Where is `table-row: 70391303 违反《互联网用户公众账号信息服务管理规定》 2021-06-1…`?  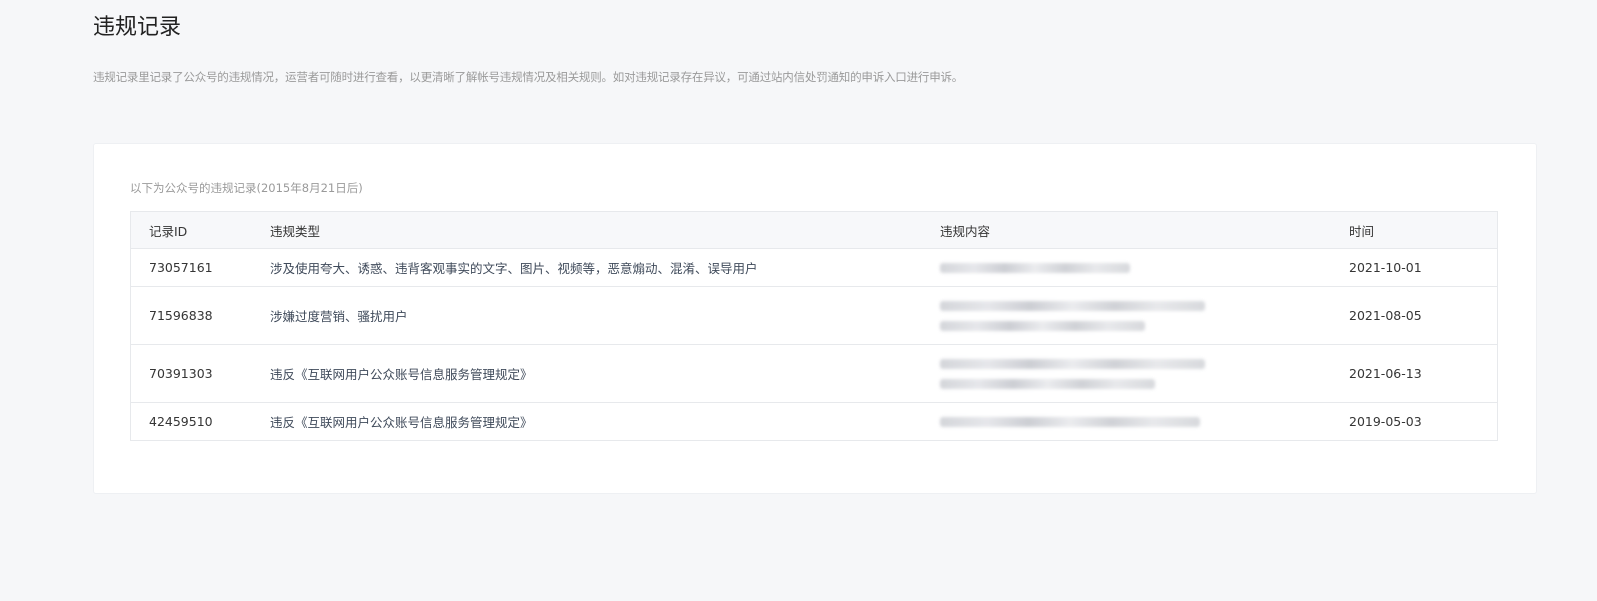
table-row: 70391303 违反《互联网用户公众账号信息服务管理规定》 2021-06-1… is located at coordinates (814, 374).